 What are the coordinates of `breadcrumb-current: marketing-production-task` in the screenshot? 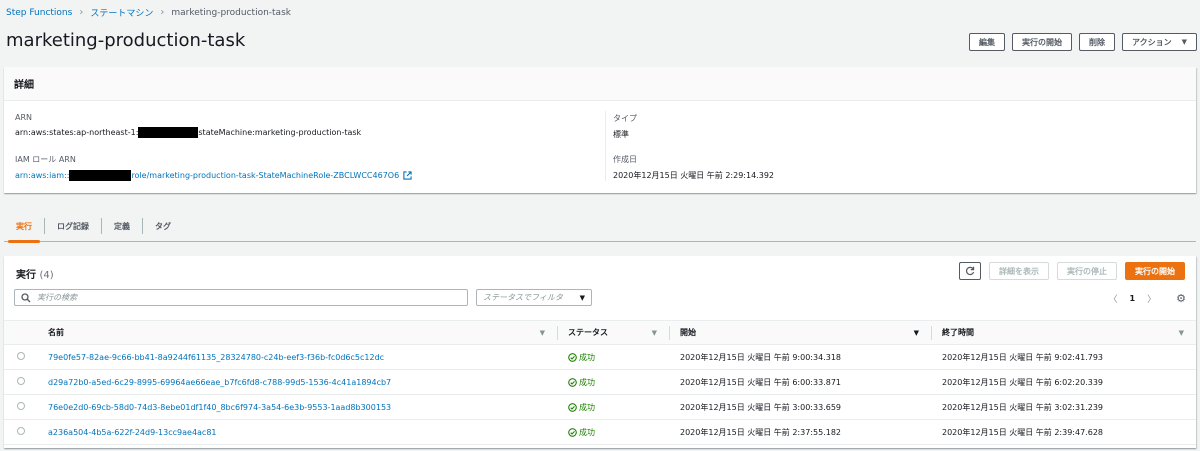 It's located at (231, 12).